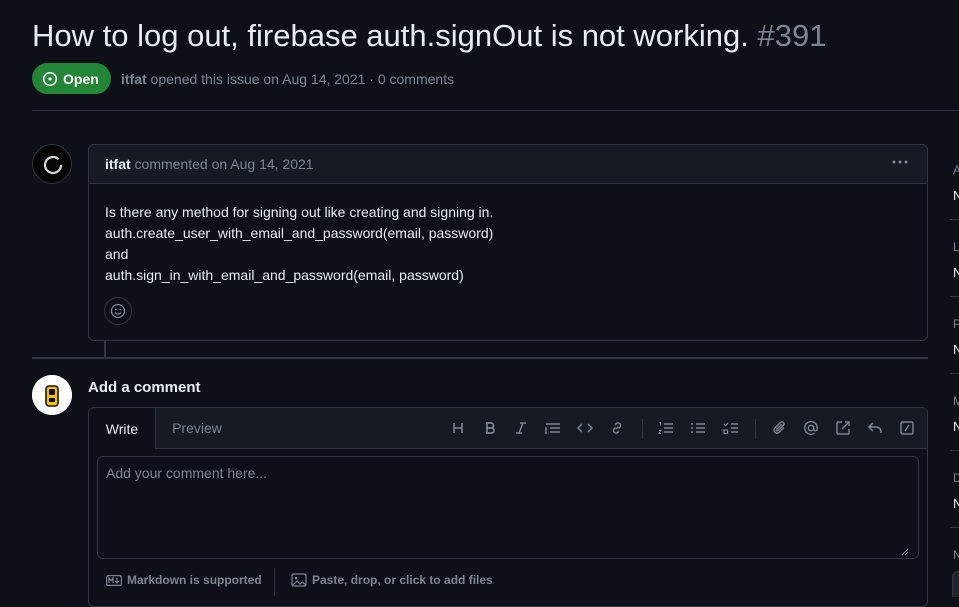 This screenshot has height=607, width=959. I want to click on comment-meta: itfat commented on Aug 14, 2021, so click(209, 164).